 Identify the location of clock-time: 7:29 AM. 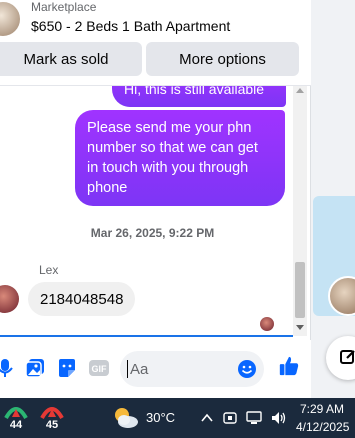
(322, 409).